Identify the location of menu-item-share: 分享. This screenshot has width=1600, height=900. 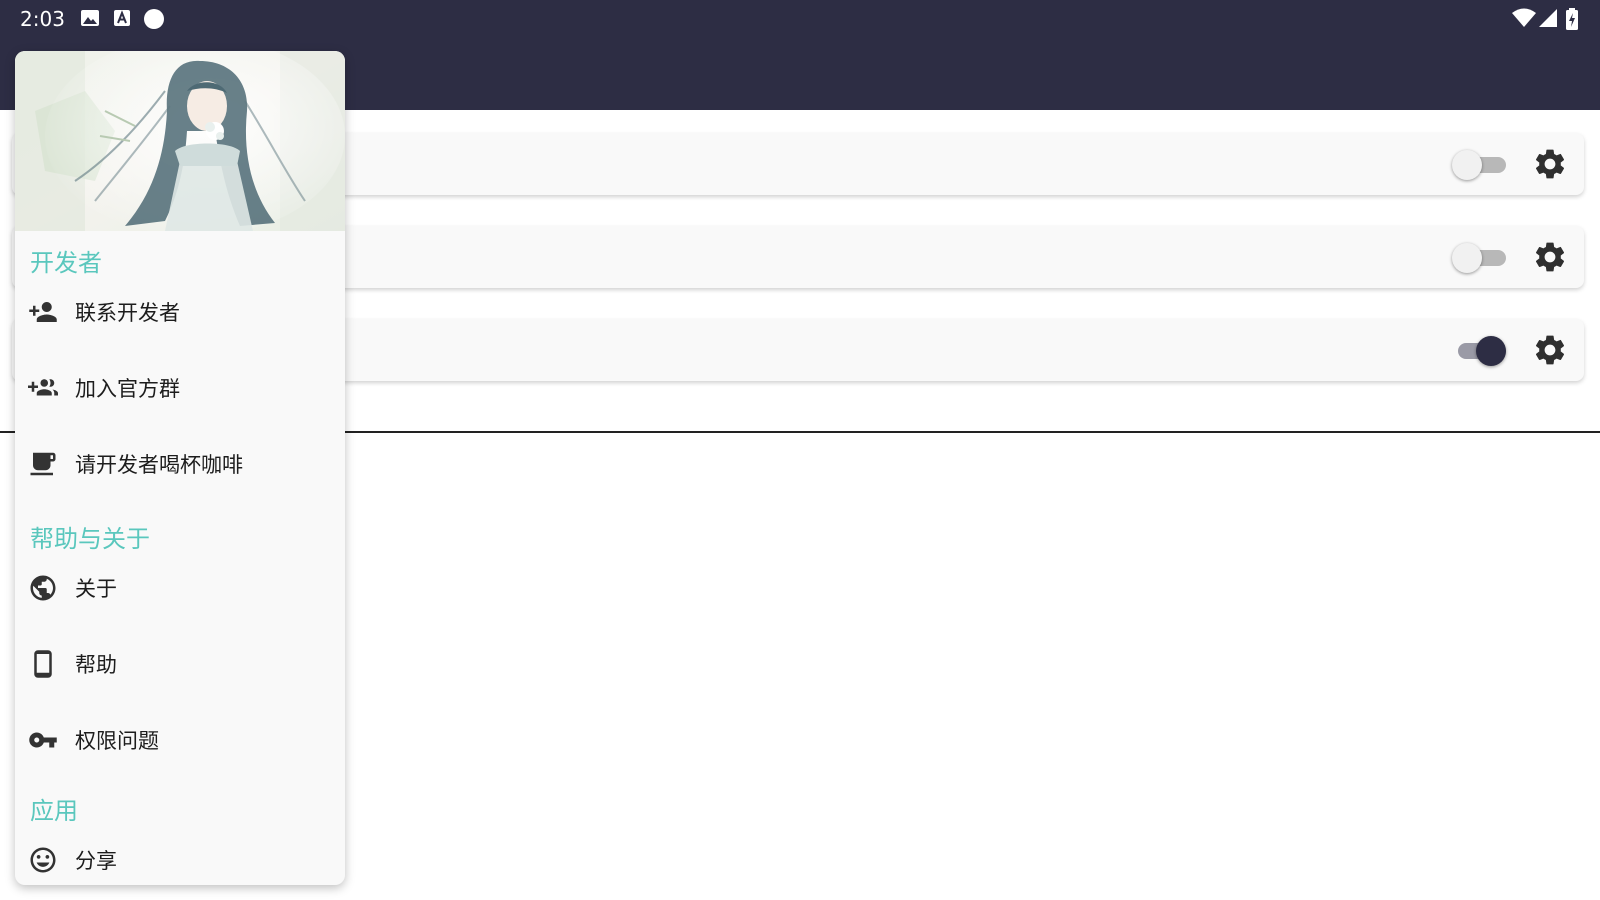
(180, 855).